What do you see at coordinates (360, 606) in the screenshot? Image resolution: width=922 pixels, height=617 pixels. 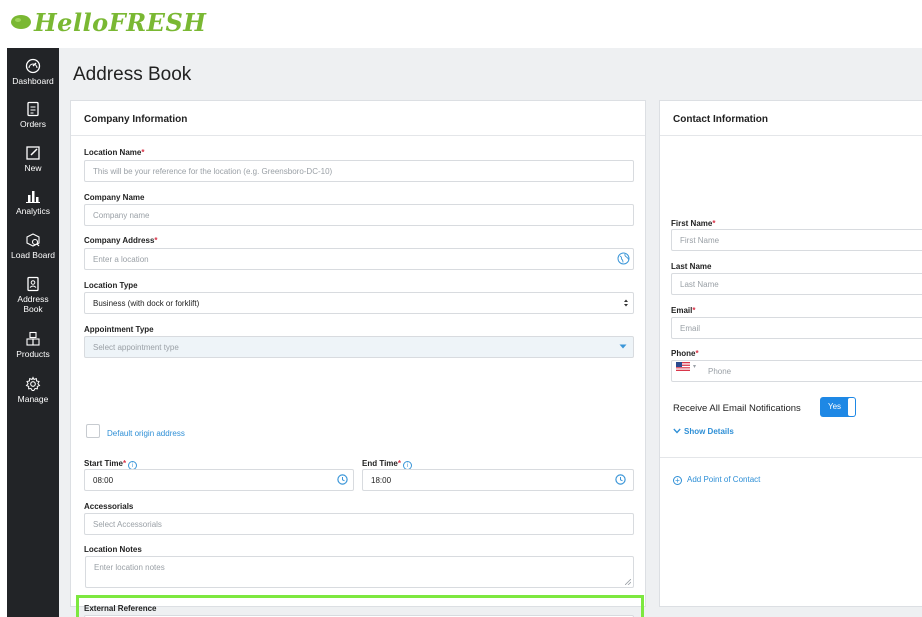 I see `highlight-box` at bounding box center [360, 606].